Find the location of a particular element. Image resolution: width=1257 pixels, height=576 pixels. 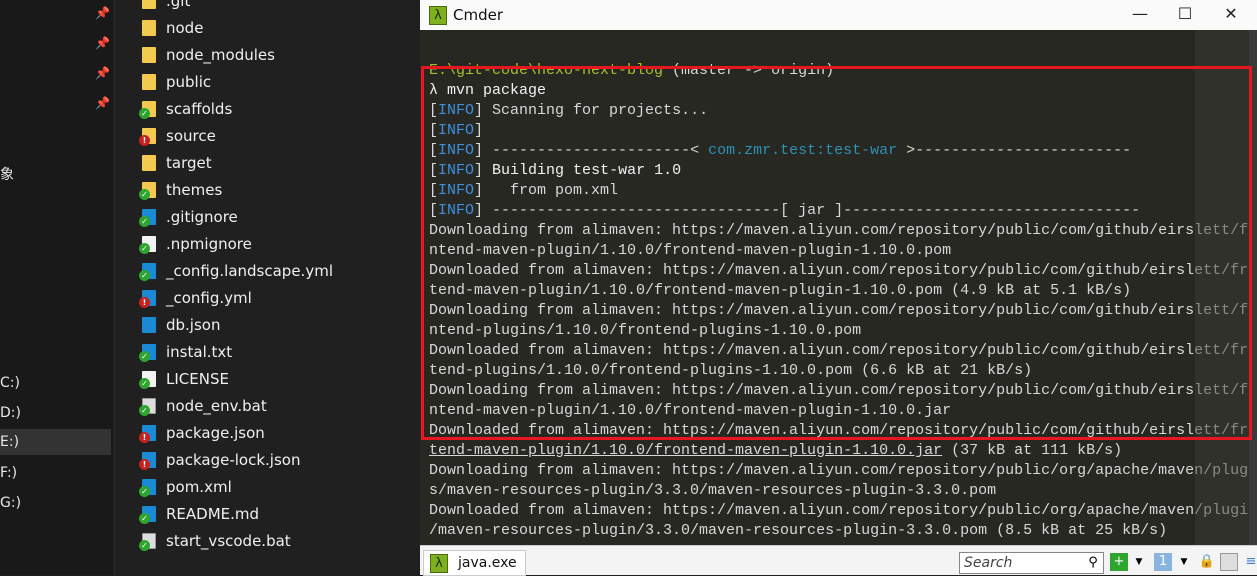

nav-drive-d: D:) is located at coordinates (55, 413).